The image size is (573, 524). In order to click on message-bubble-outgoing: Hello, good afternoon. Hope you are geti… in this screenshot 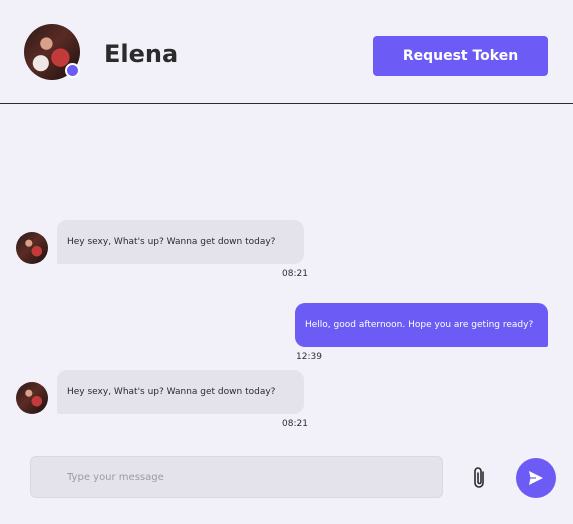, I will do `click(421, 325)`.